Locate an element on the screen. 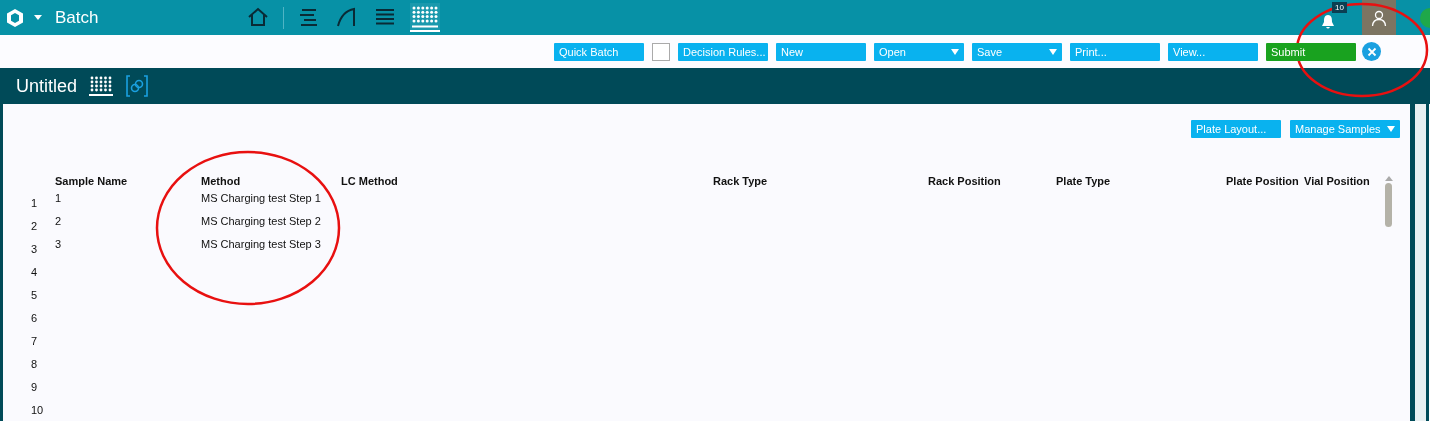 The height and width of the screenshot is (421, 1430). table-cell: MS Charging test Step 1 is located at coordinates (261, 198).